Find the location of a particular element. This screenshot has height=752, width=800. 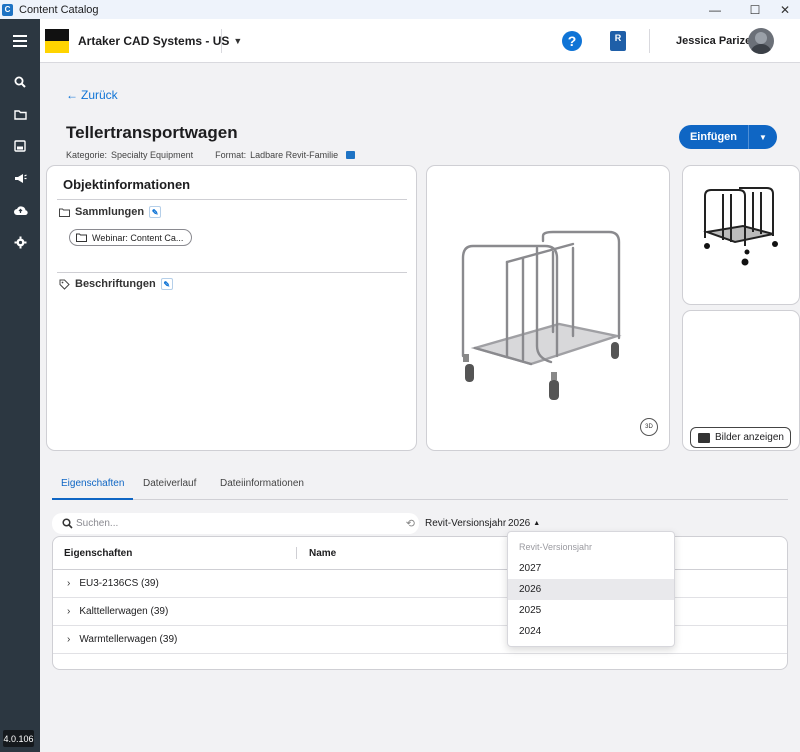

revit-icon: R is located at coordinates (618, 41).